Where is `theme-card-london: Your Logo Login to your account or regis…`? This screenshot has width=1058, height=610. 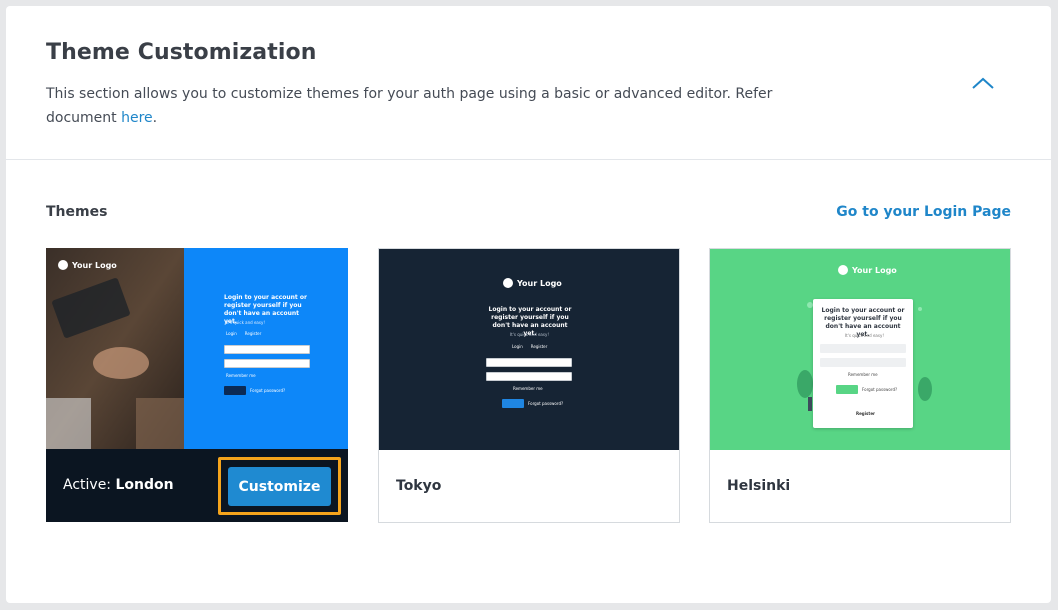 theme-card-london: Your Logo Login to your account or regis… is located at coordinates (197, 385).